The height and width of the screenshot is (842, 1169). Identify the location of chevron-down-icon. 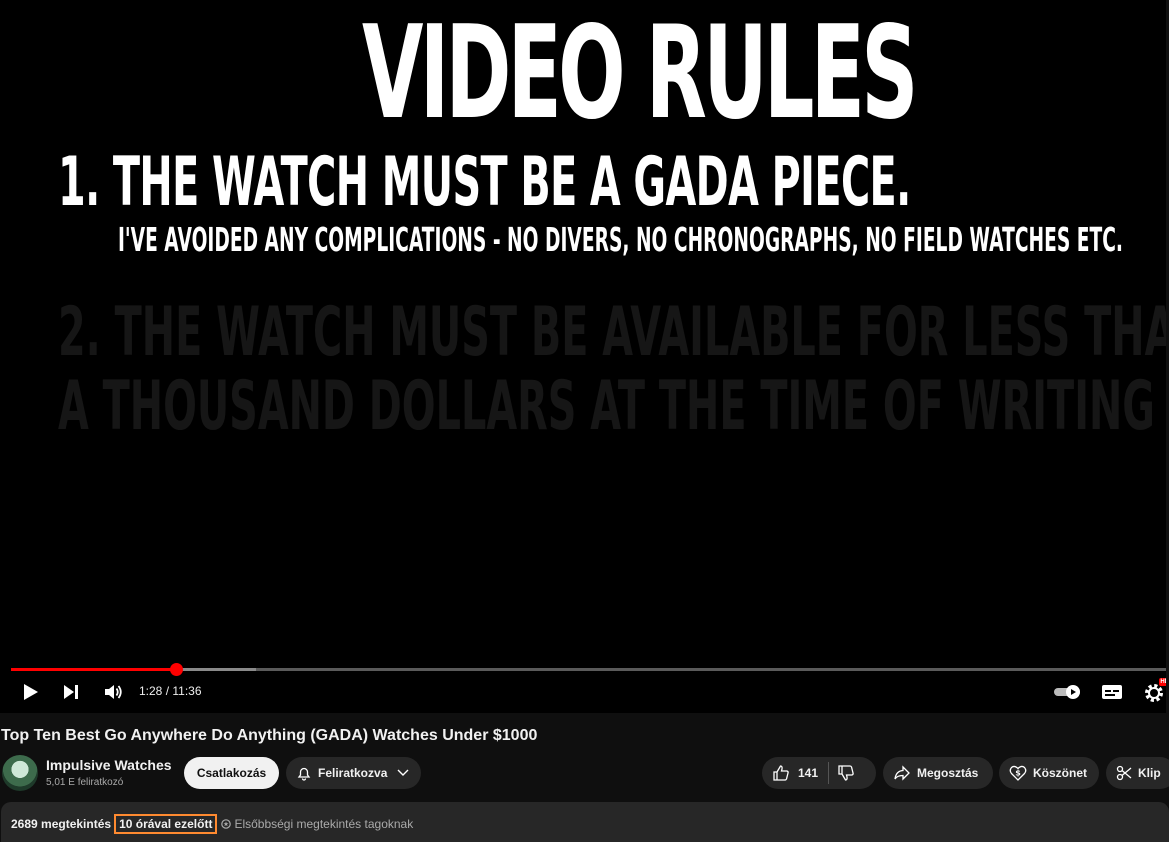
(403, 772).